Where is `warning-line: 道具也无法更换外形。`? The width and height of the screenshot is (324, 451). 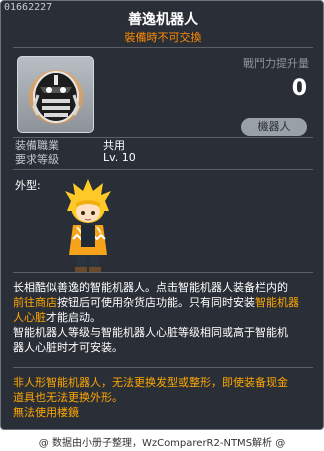
warning-line: 道具也无法更换外形。 is located at coordinates (68, 397).